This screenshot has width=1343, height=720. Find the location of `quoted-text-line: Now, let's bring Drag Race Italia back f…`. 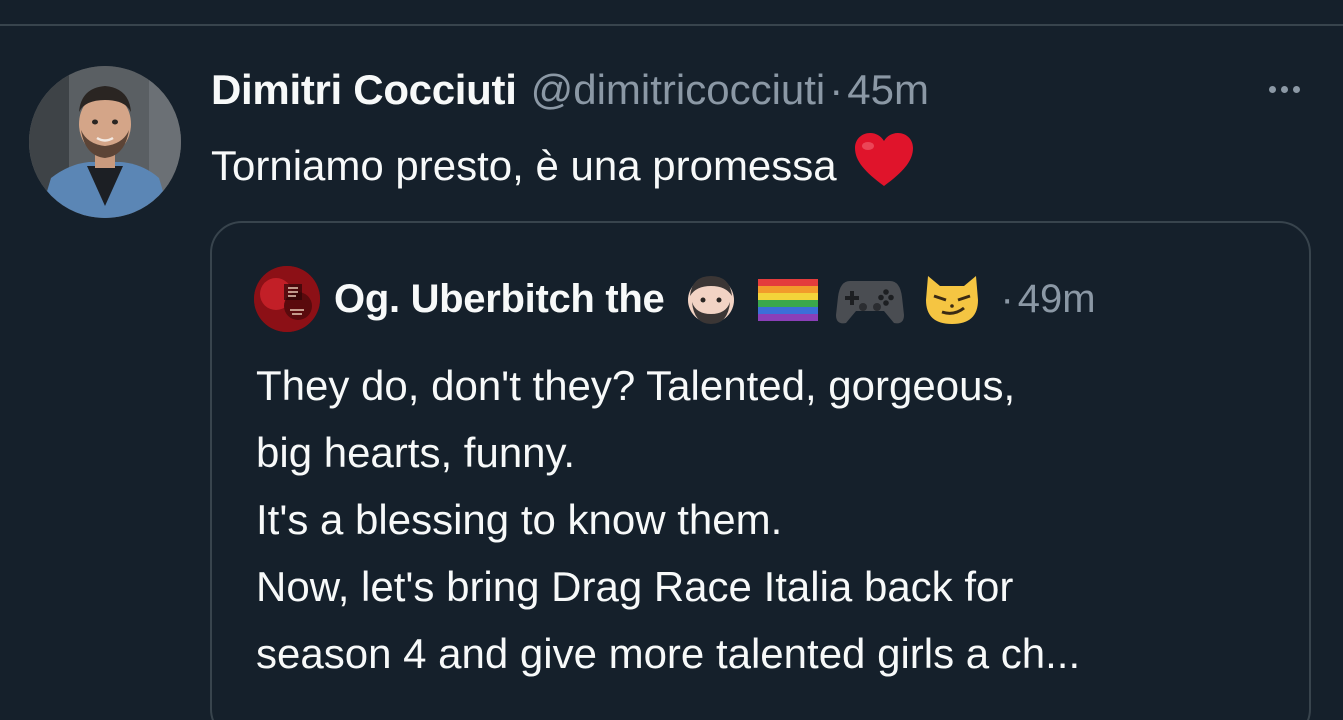

quoted-text-line: Now, let's bring Drag Race Italia back f… is located at coordinates (635, 586).